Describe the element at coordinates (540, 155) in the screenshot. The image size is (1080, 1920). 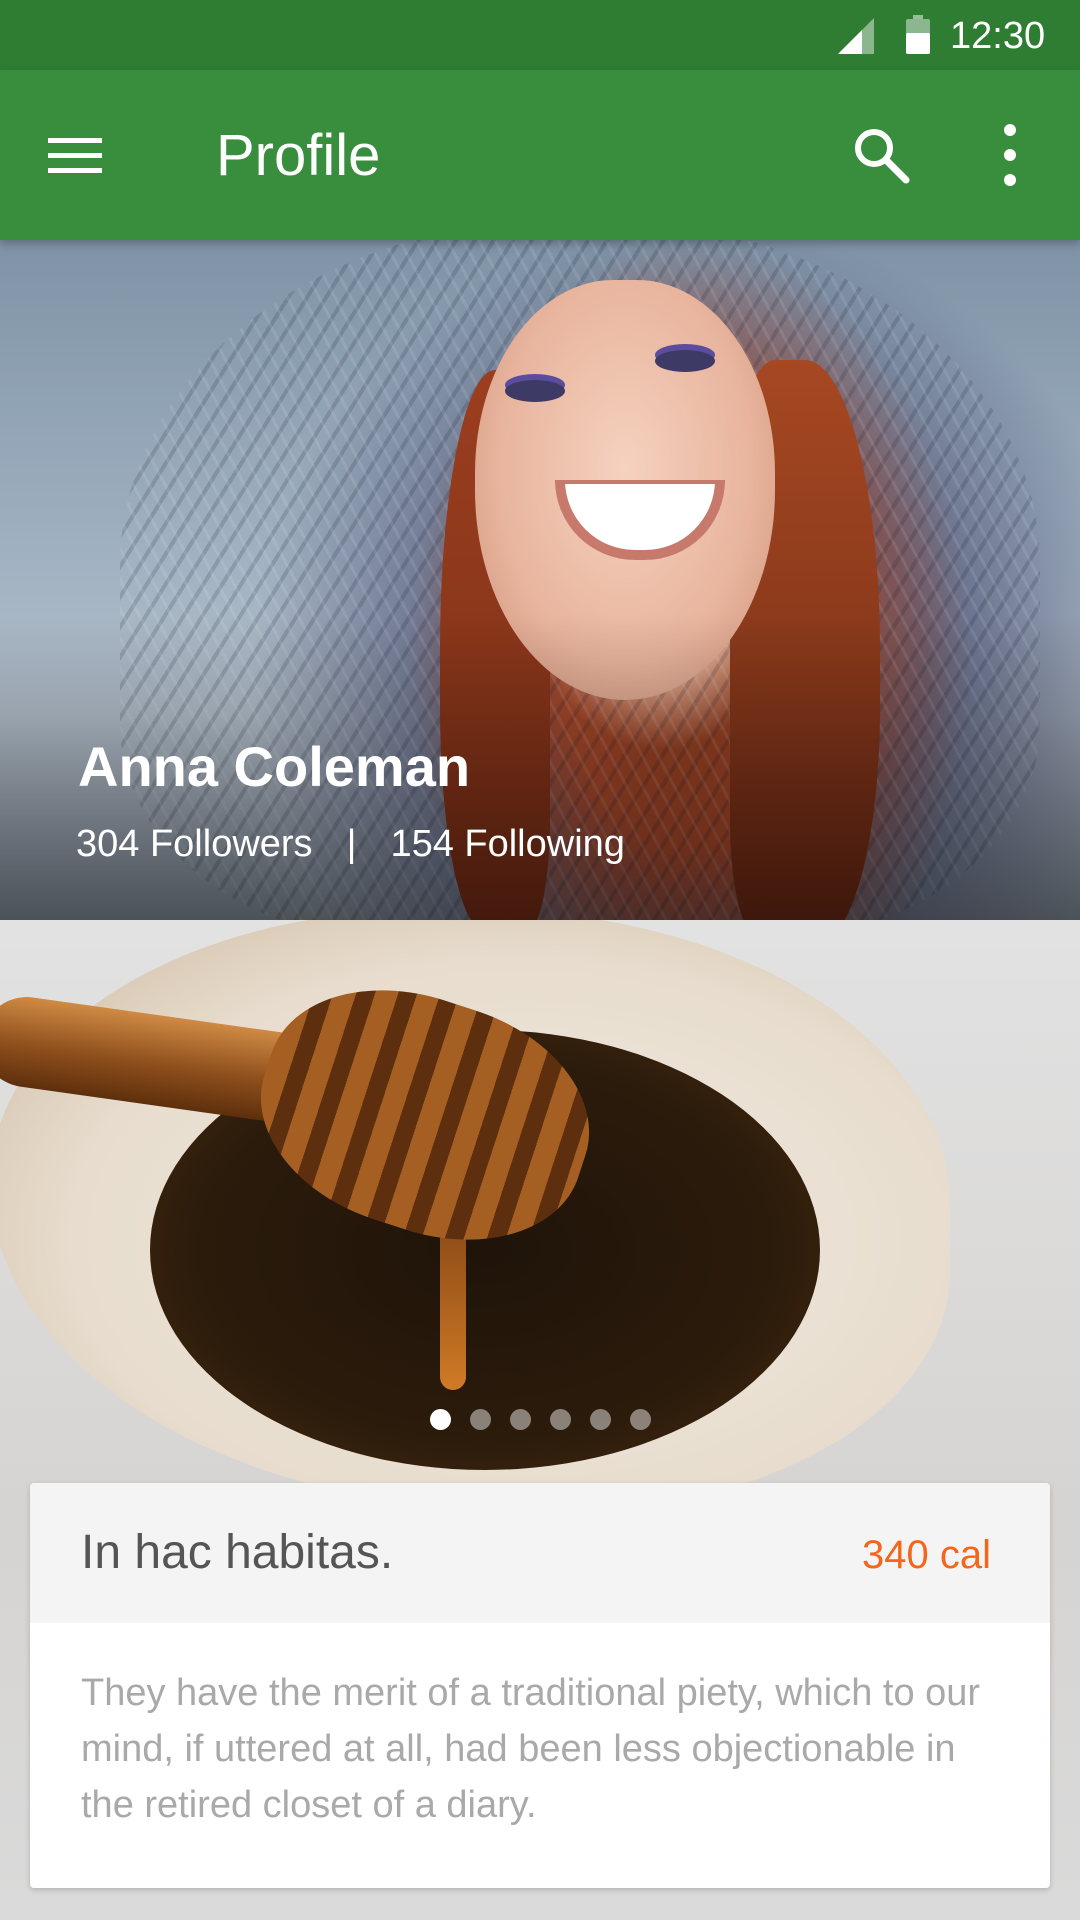
I see `app-bar: Profile` at that location.